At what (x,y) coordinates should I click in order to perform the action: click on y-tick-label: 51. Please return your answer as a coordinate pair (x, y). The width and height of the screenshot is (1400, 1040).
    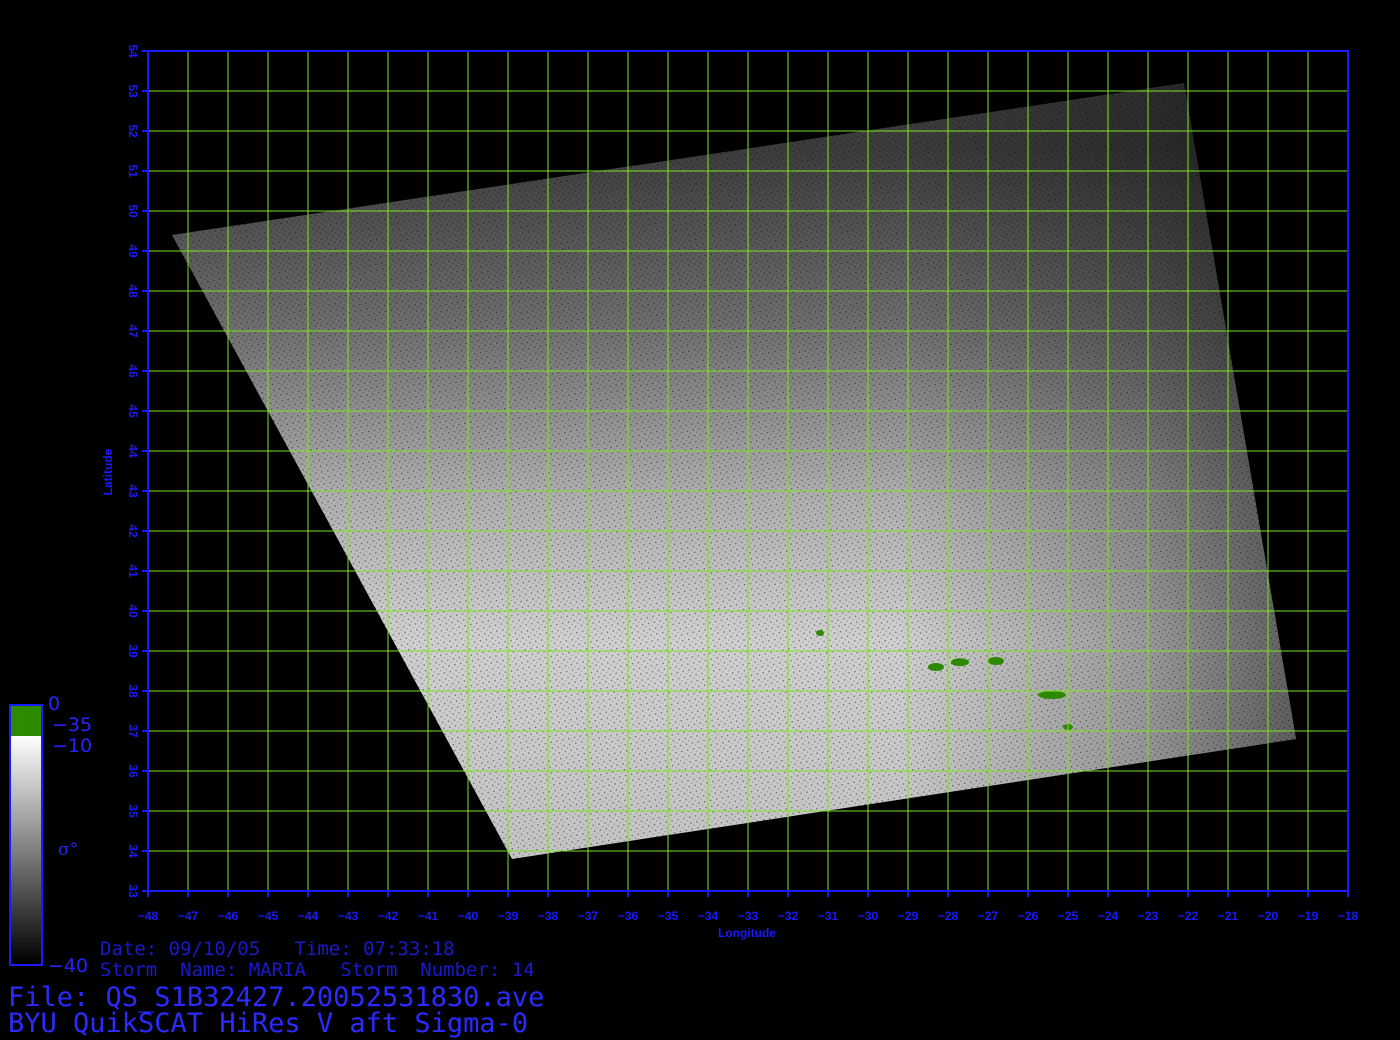
    Looking at the image, I should click on (133, 171).